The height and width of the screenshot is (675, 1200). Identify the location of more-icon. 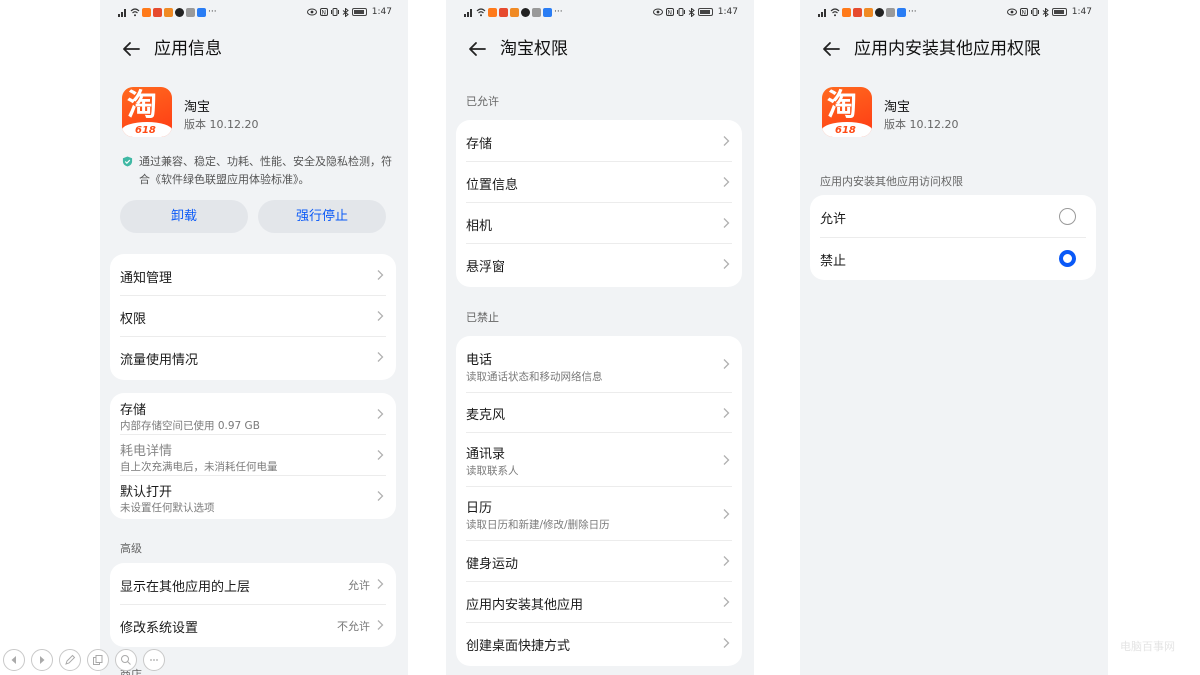
(154, 660).